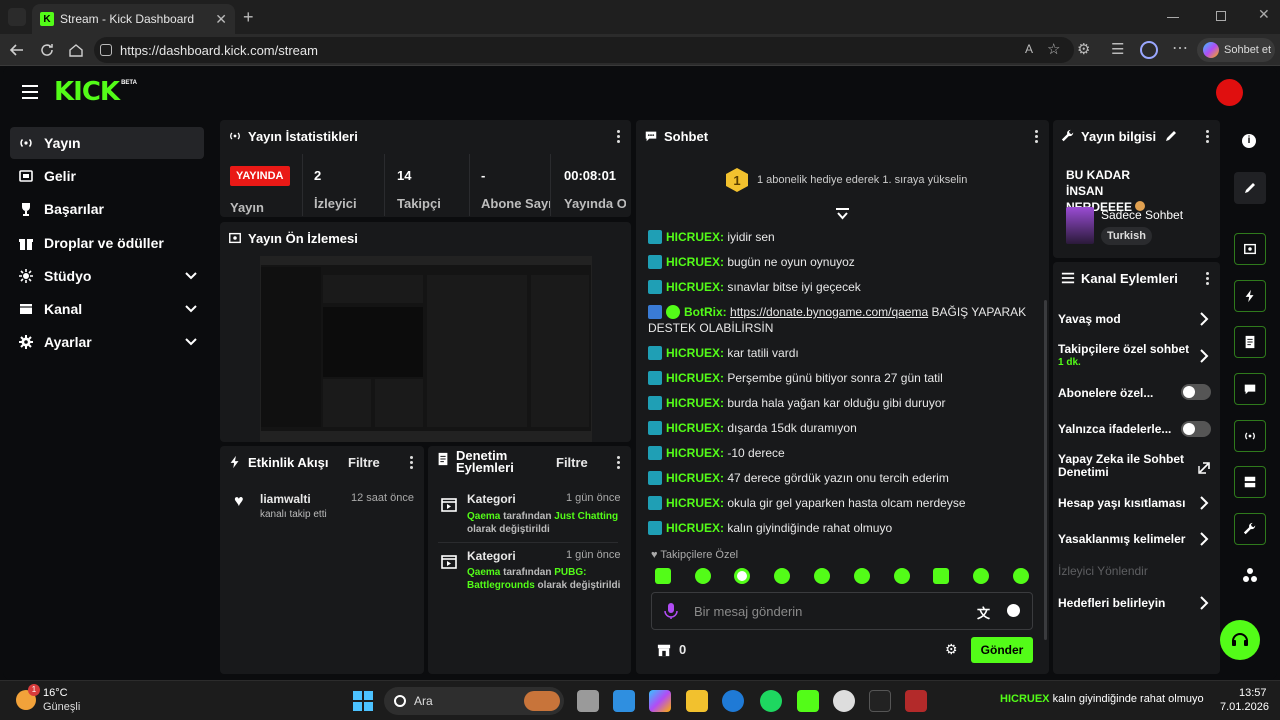 The height and width of the screenshot is (720, 1280). I want to click on chat-settings-icon: ⚙, so click(951, 649).